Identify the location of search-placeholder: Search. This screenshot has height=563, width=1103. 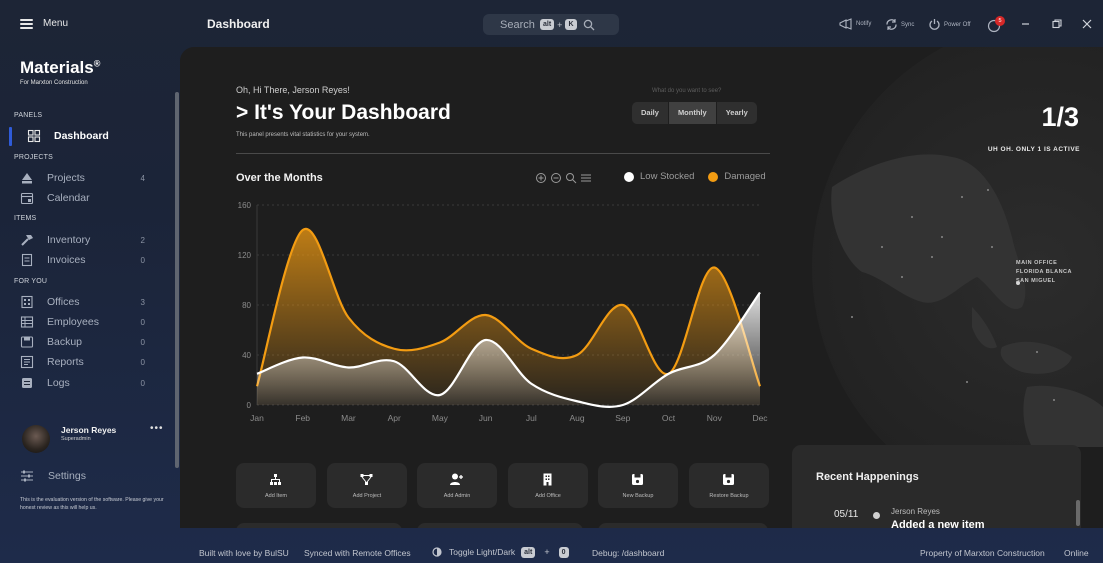
(517, 24).